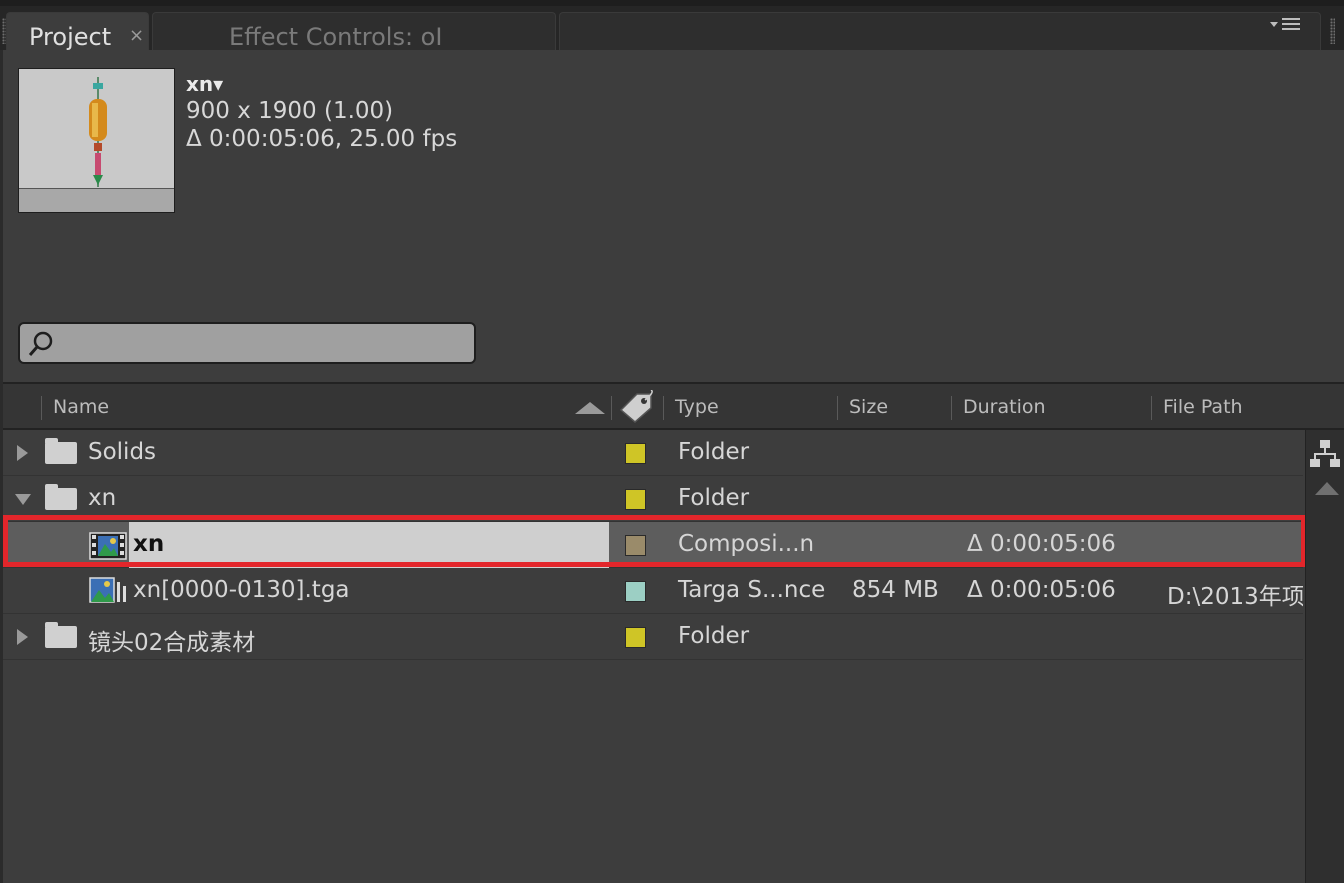 The height and width of the screenshot is (883, 1344). What do you see at coordinates (290, 111) in the screenshot?
I see `preview-dimensions: 900 x 1900 (1.00)` at bounding box center [290, 111].